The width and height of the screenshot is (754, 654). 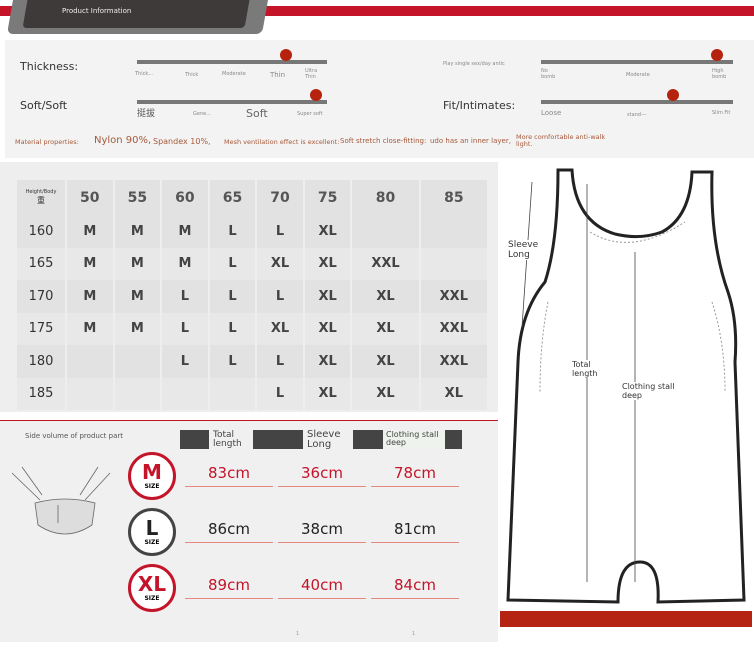 I want to click on height-cell: 160, so click(x=41, y=231).